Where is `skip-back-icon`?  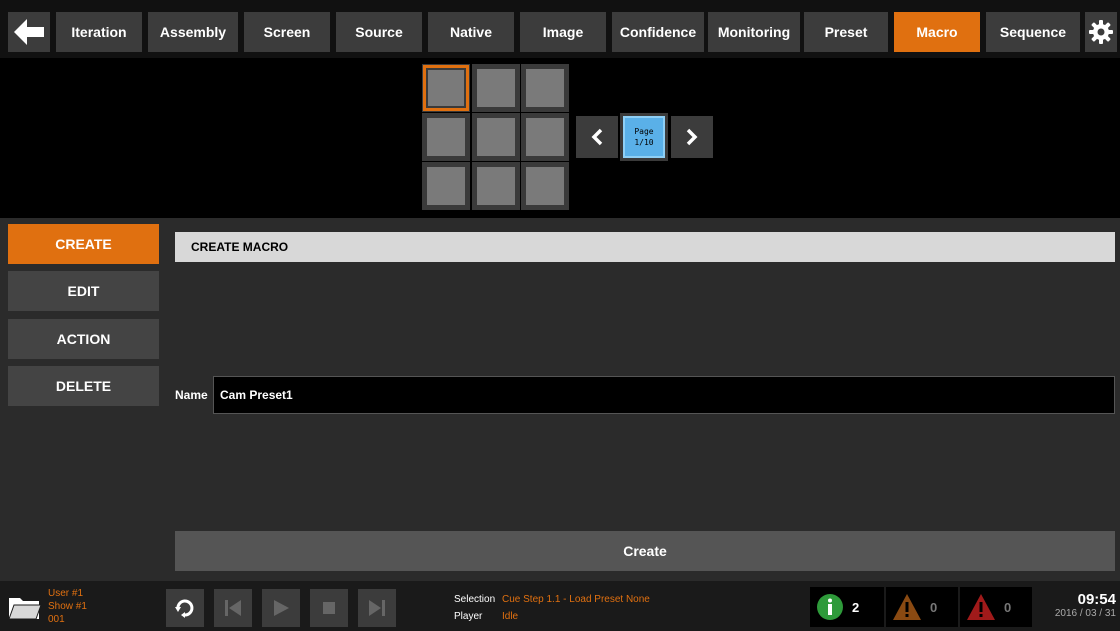
skip-back-icon is located at coordinates (233, 608).